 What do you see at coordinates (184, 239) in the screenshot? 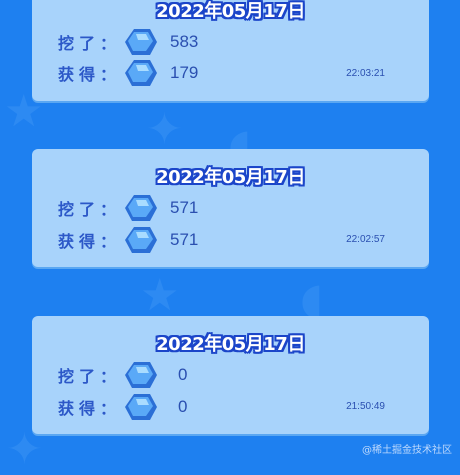
I see `earned-value: 571` at bounding box center [184, 239].